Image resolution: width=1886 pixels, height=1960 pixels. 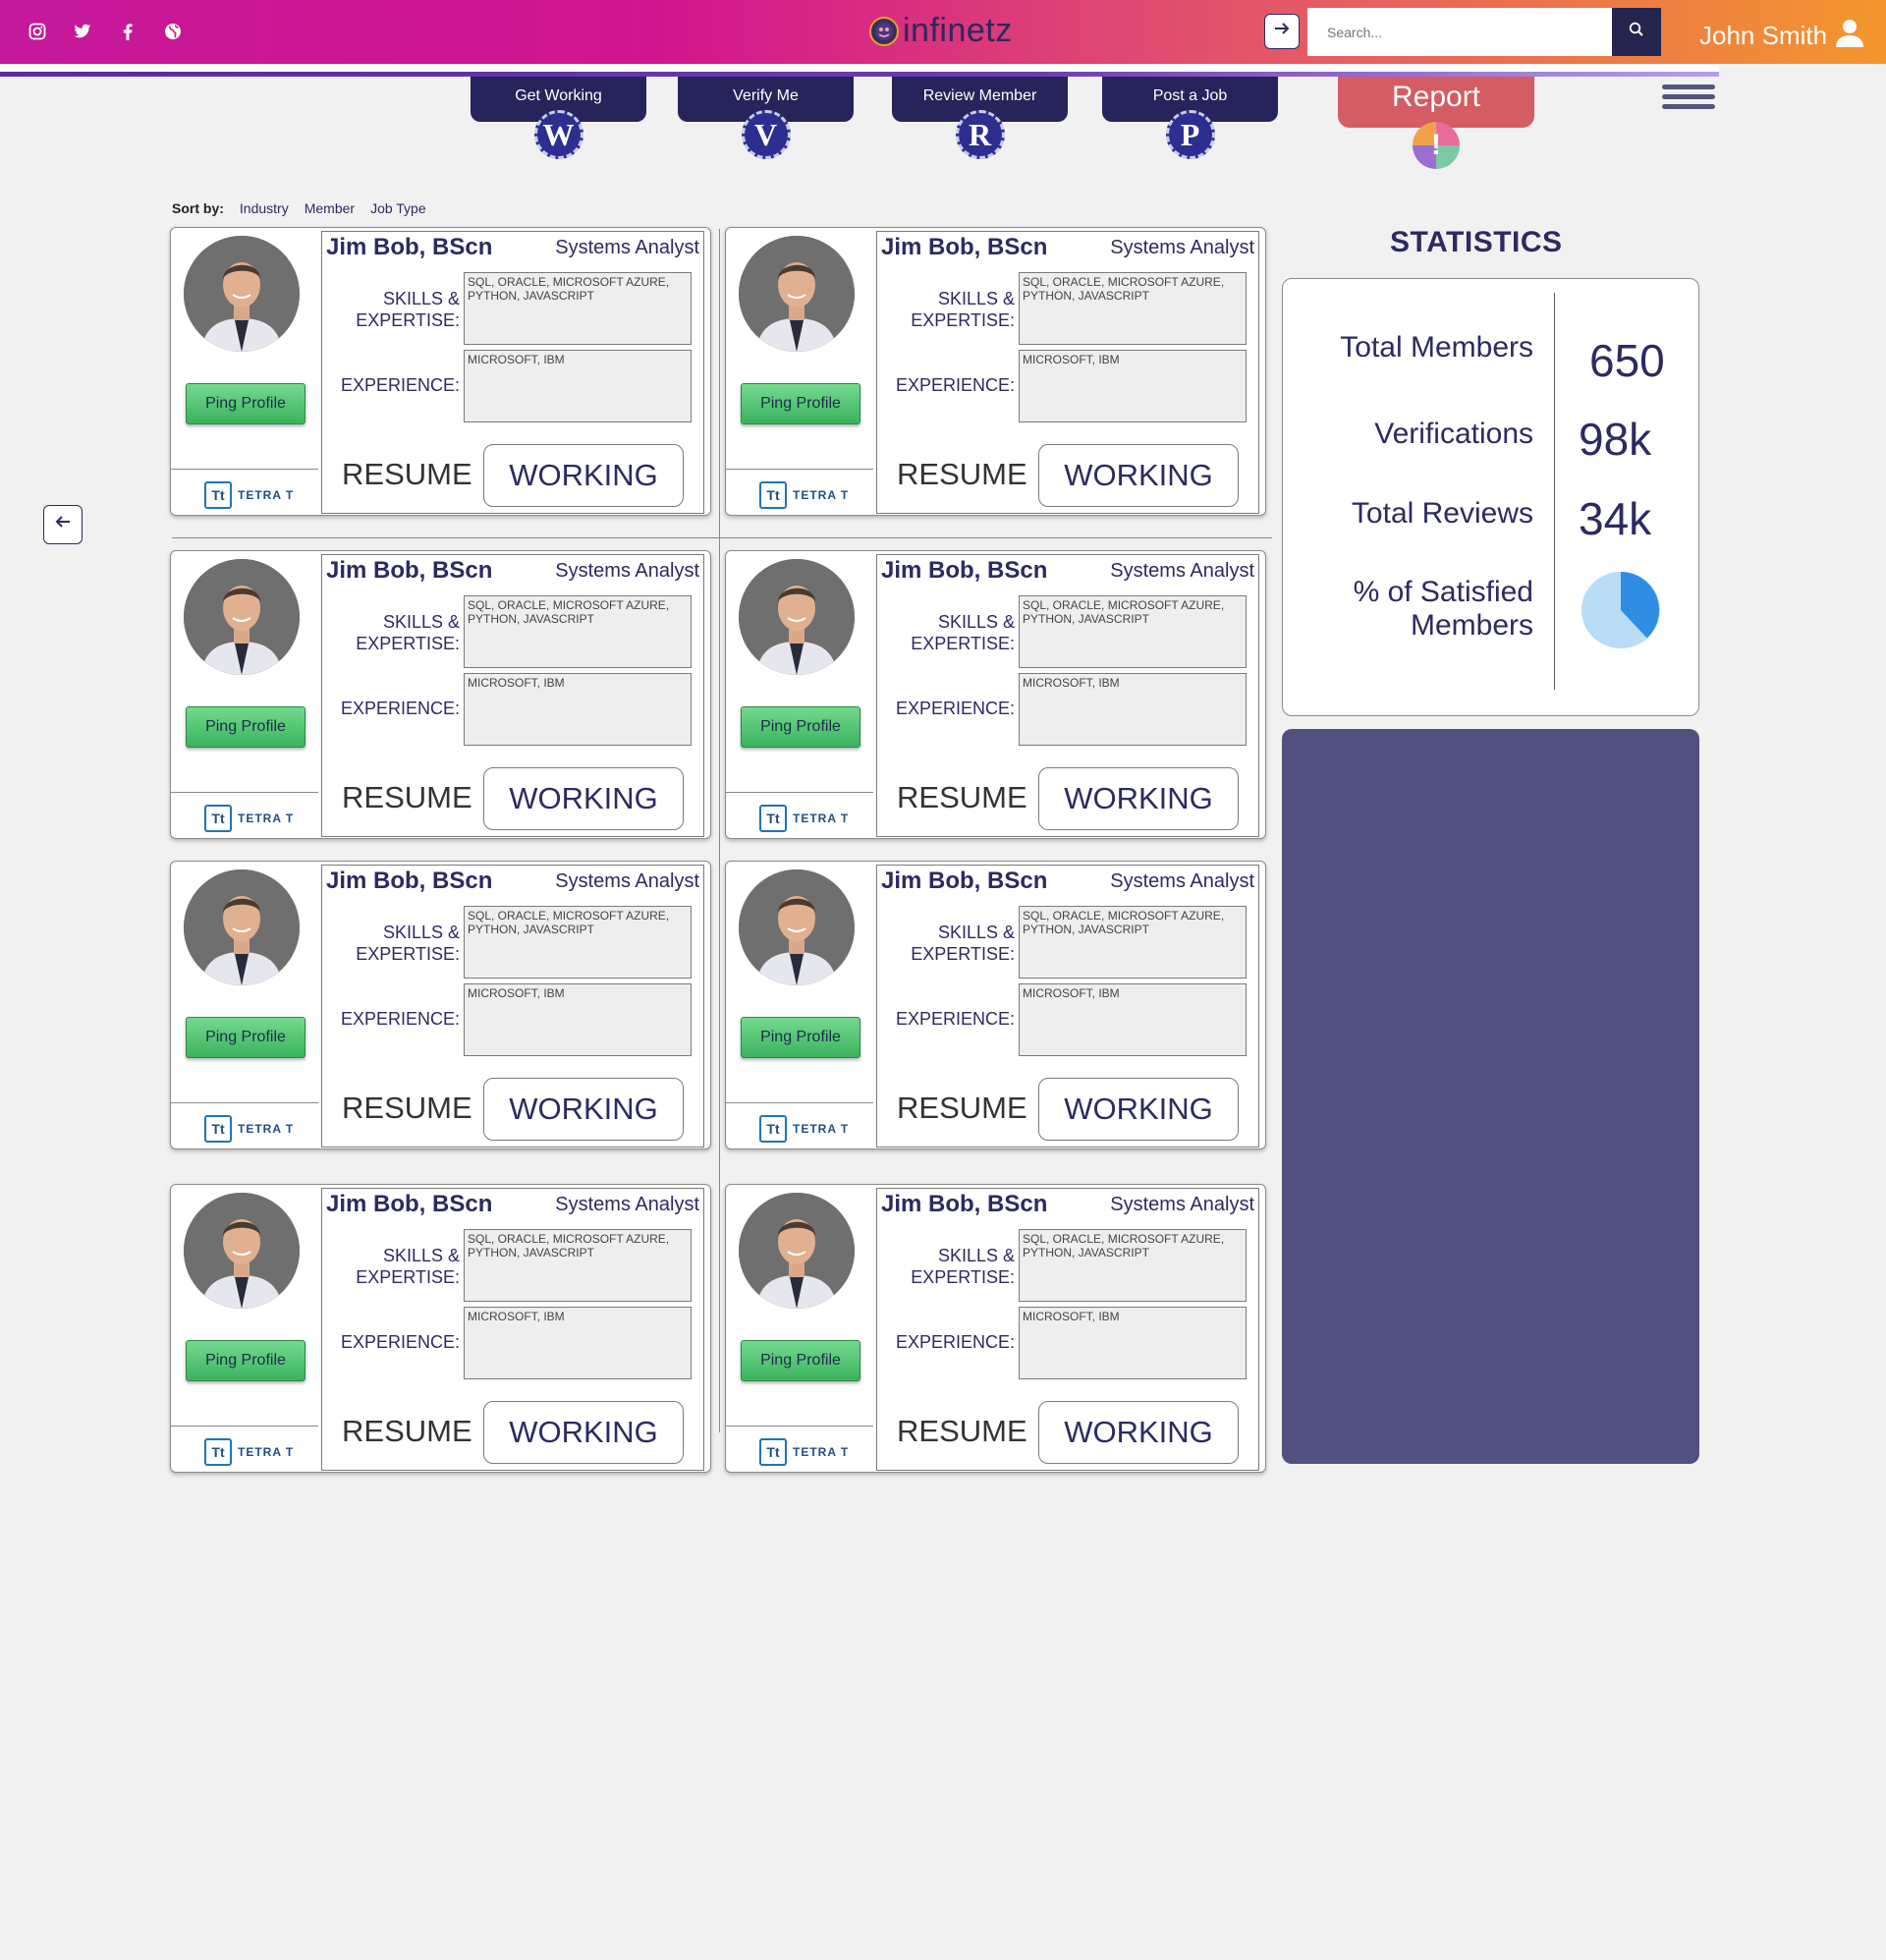 I want to click on back-button, so click(x=63, y=524).